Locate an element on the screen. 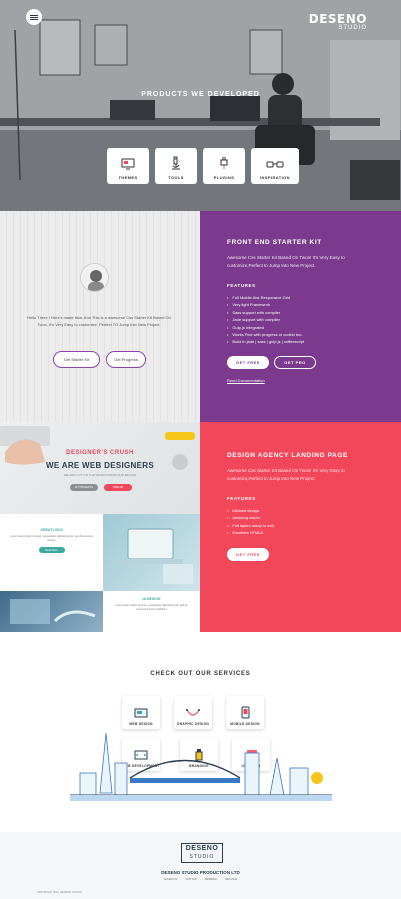 Image resolution: width=401 pixels, height=899 pixels. behance-link: BEHANCE is located at coordinates (231, 879).